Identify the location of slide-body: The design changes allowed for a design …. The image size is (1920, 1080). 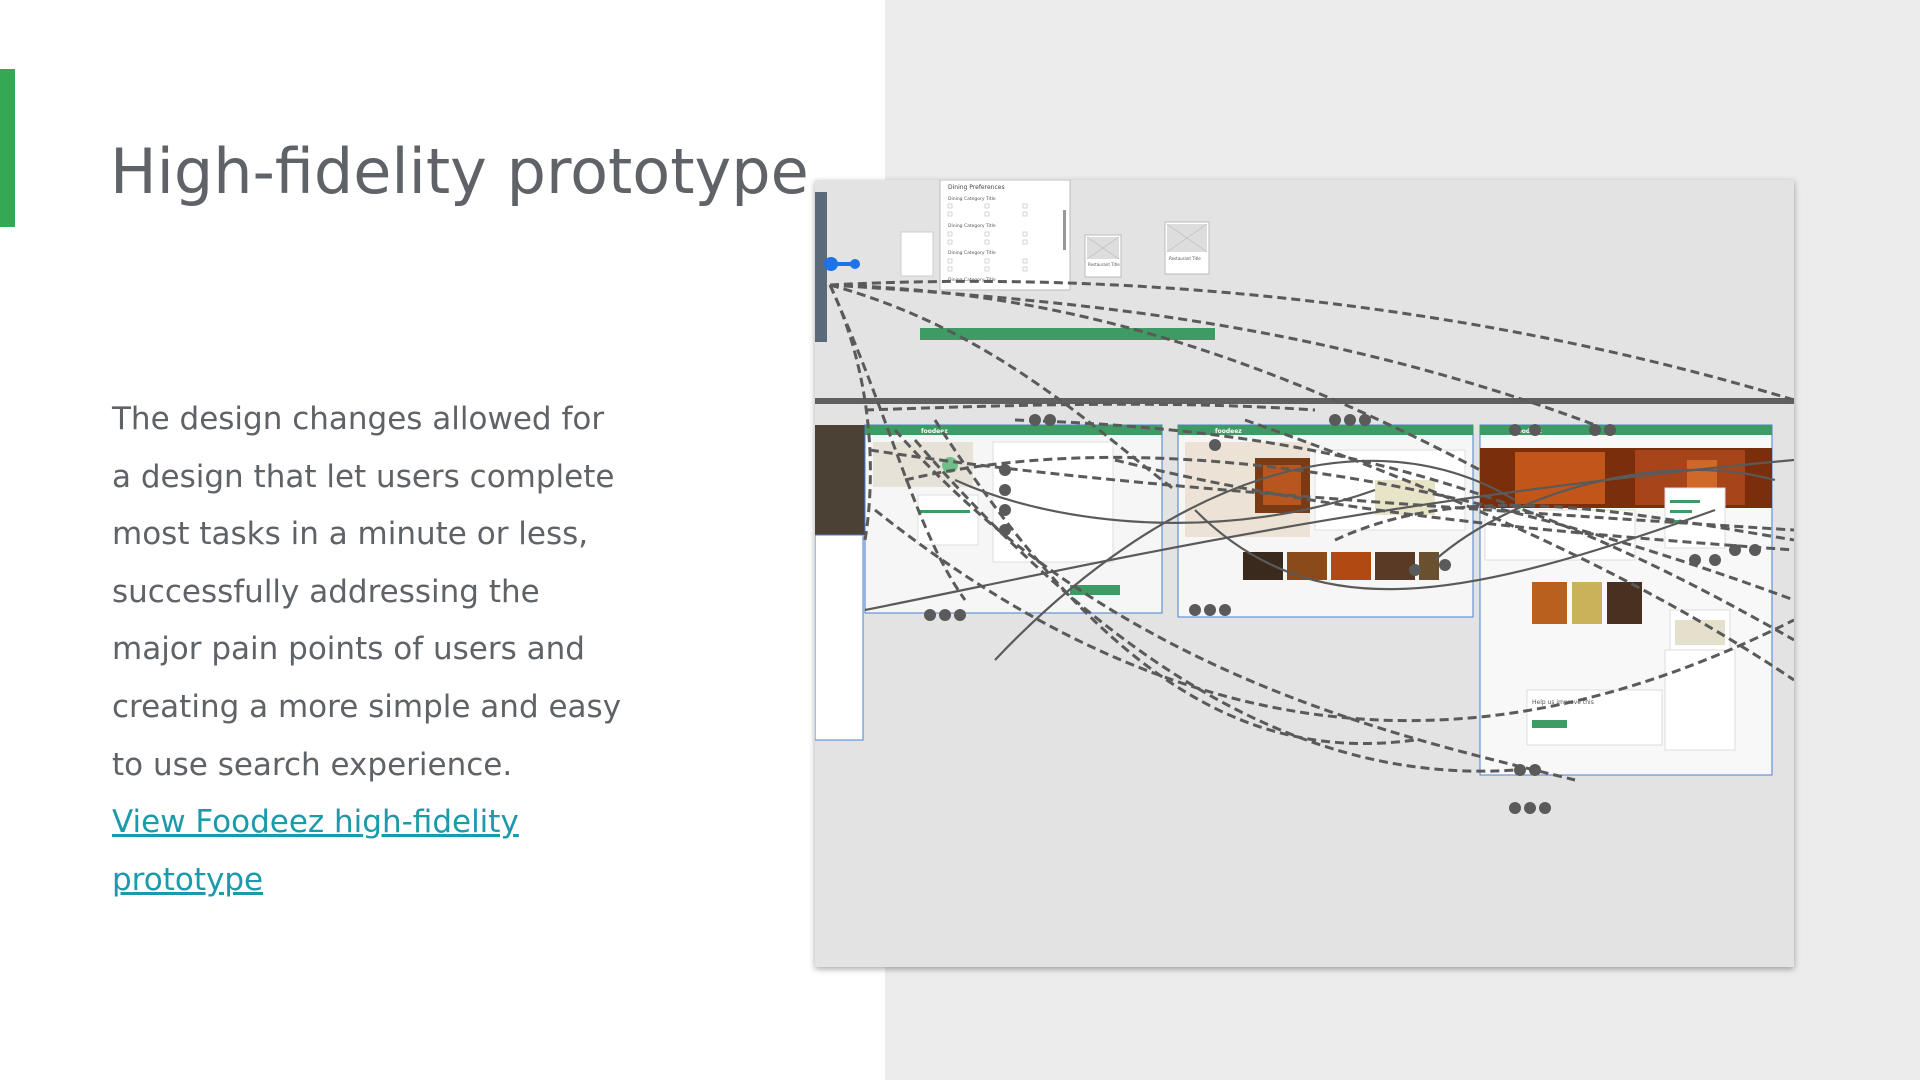
(372, 650).